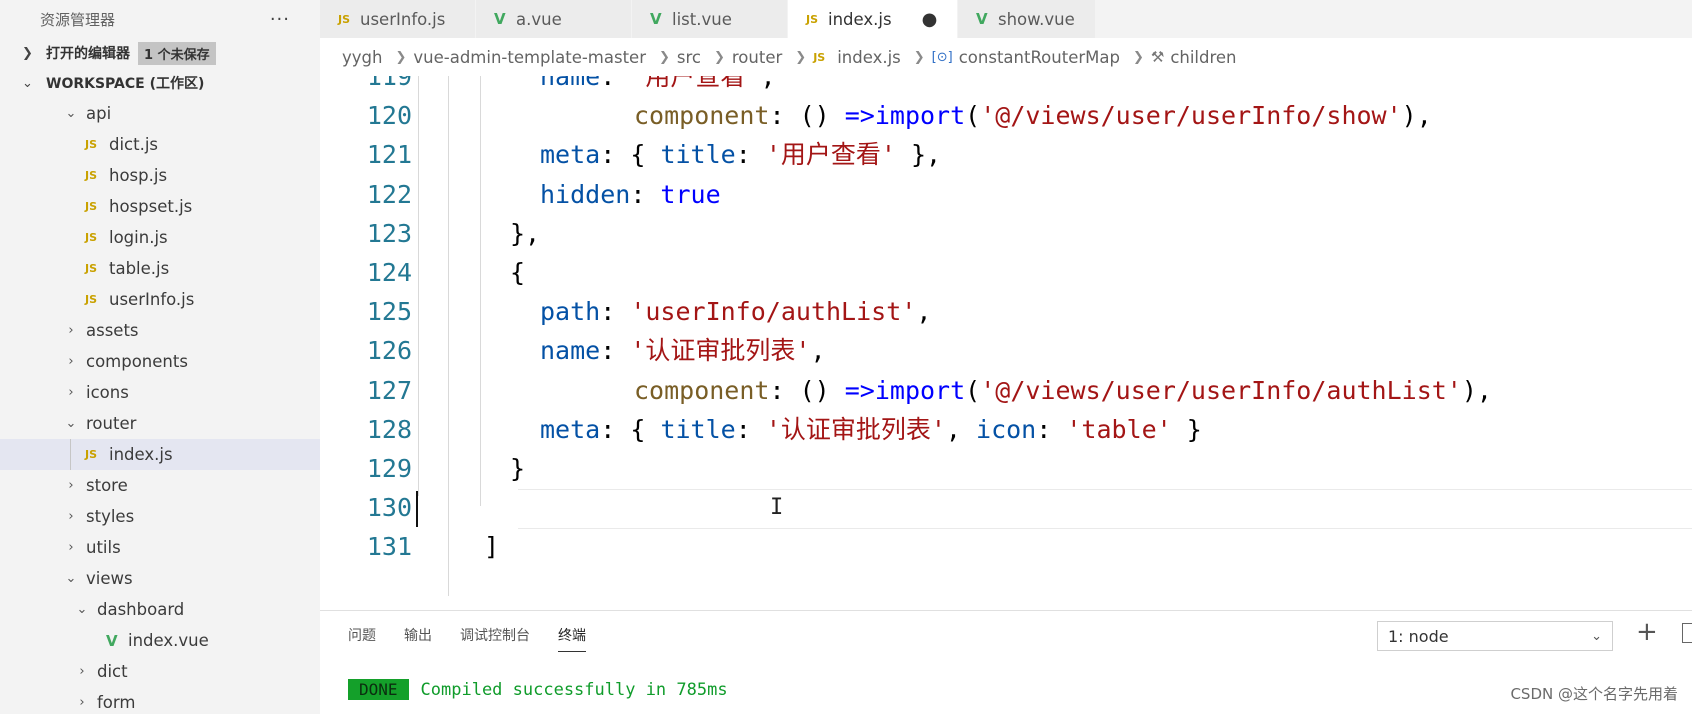  Describe the element at coordinates (160, 268) in the screenshot. I see `tree-item: JS table.js` at that location.